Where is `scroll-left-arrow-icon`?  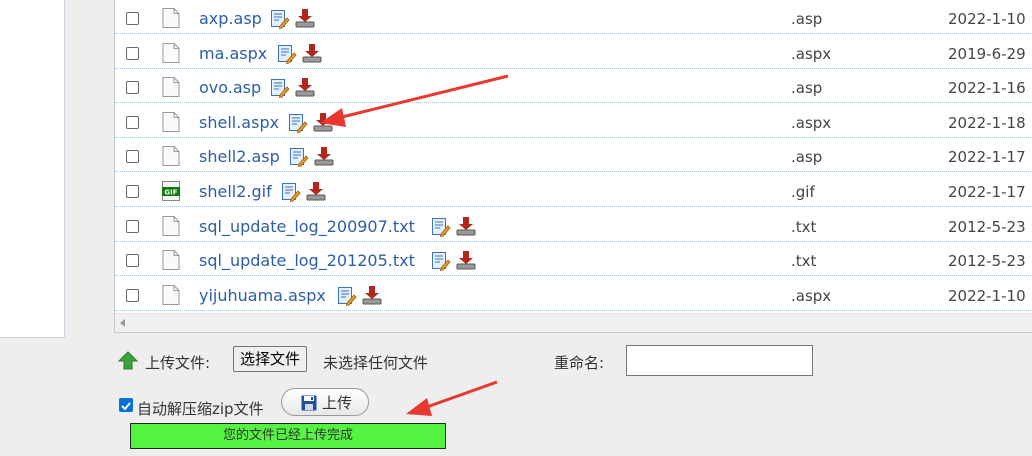 scroll-left-arrow-icon is located at coordinates (122, 323).